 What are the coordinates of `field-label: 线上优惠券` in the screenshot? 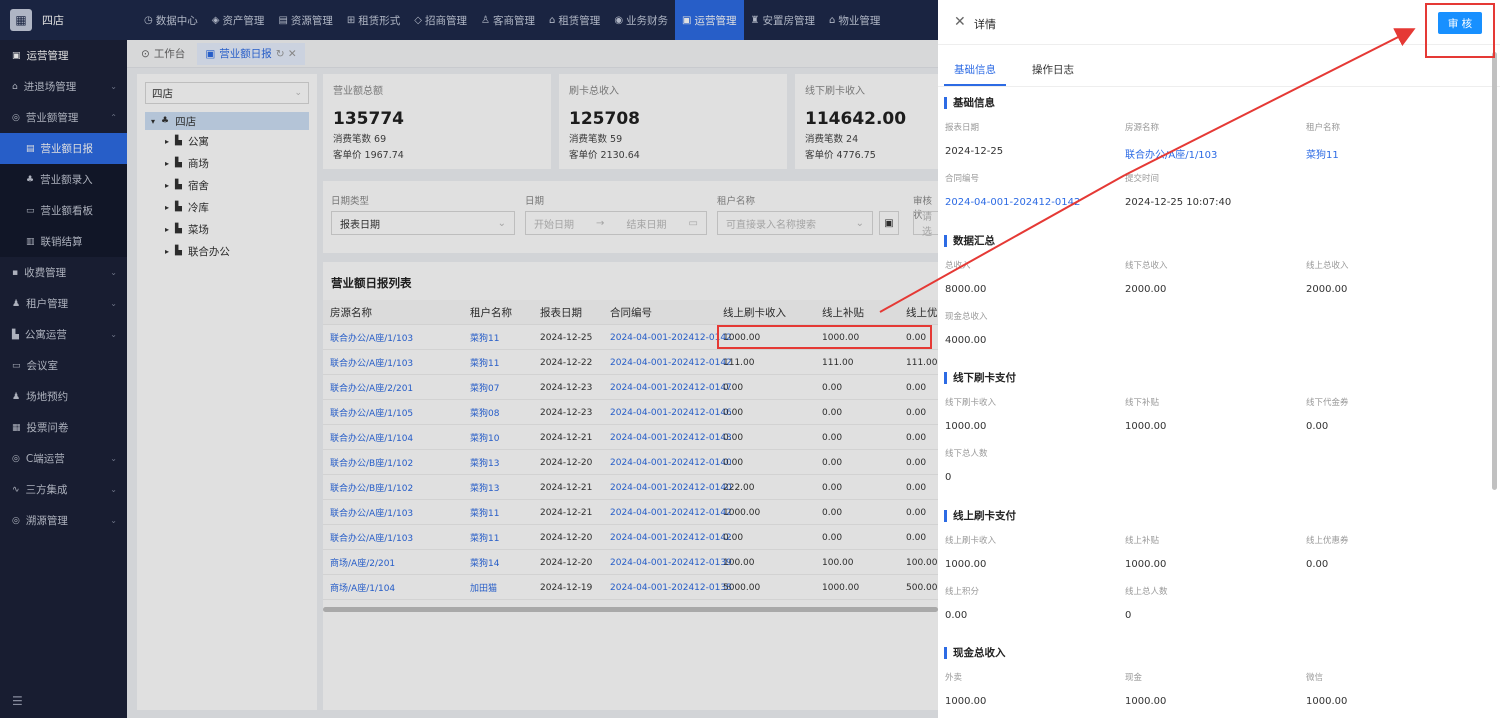 It's located at (1327, 541).